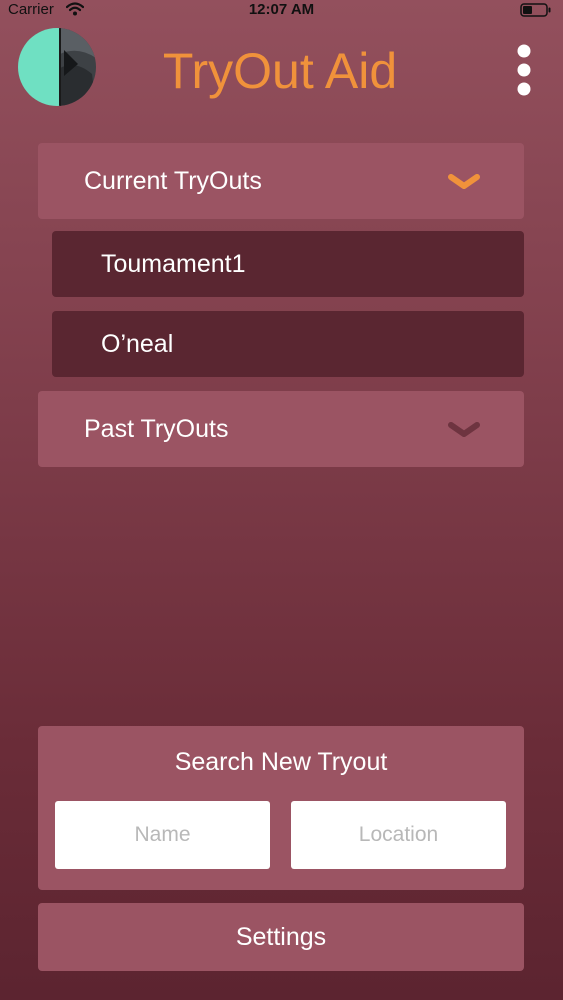 The height and width of the screenshot is (1000, 563). What do you see at coordinates (281, 181) in the screenshot?
I see `current-tryouts-header: Current TryOuts` at bounding box center [281, 181].